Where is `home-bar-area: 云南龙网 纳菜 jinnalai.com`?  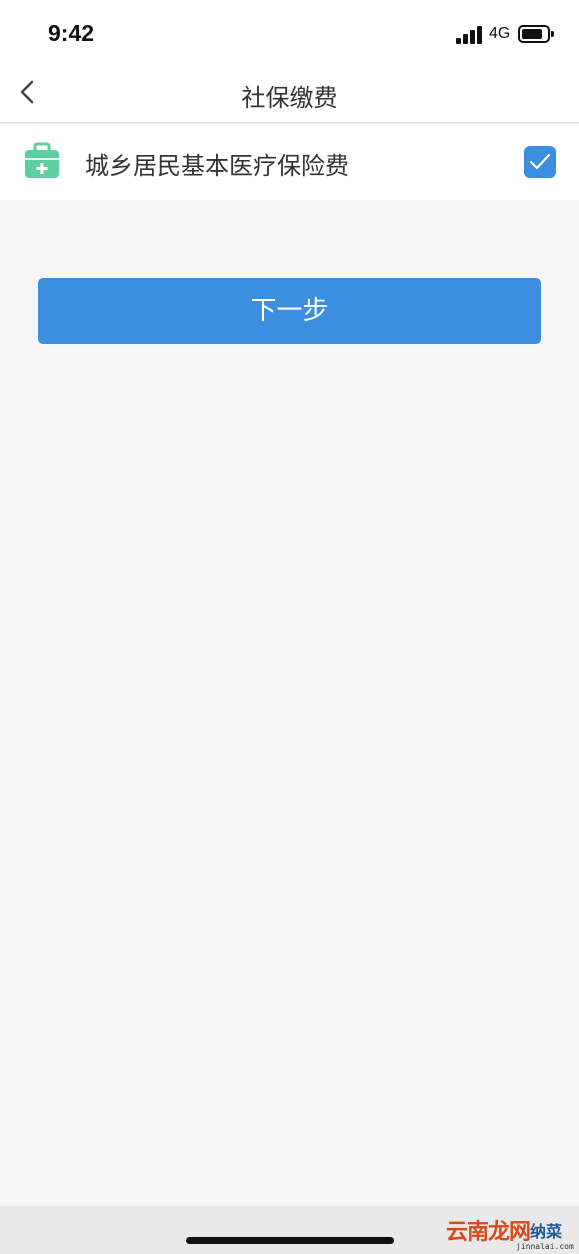
home-bar-area: 云南龙网 纳菜 jinnalai.com is located at coordinates (289, 1230).